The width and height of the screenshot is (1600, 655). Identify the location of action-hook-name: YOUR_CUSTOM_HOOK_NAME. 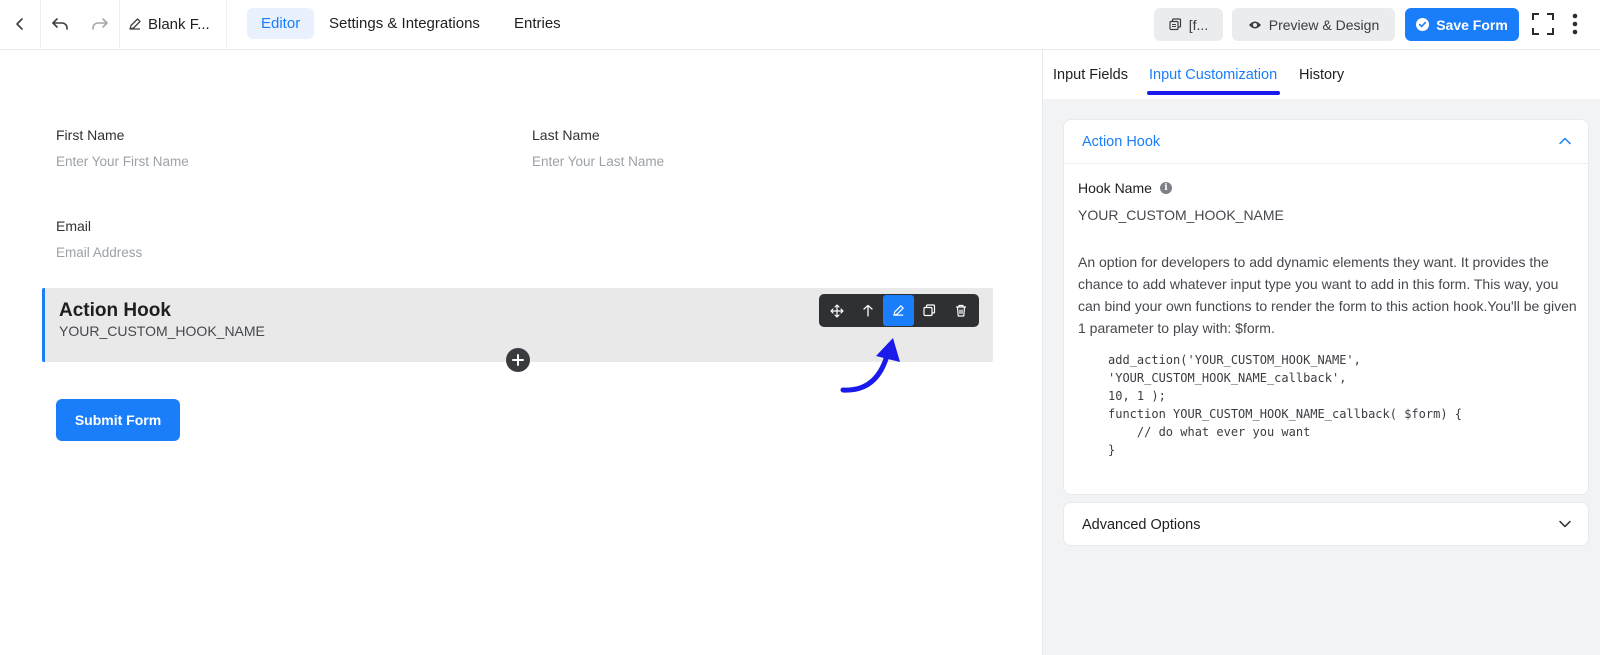
(162, 331).